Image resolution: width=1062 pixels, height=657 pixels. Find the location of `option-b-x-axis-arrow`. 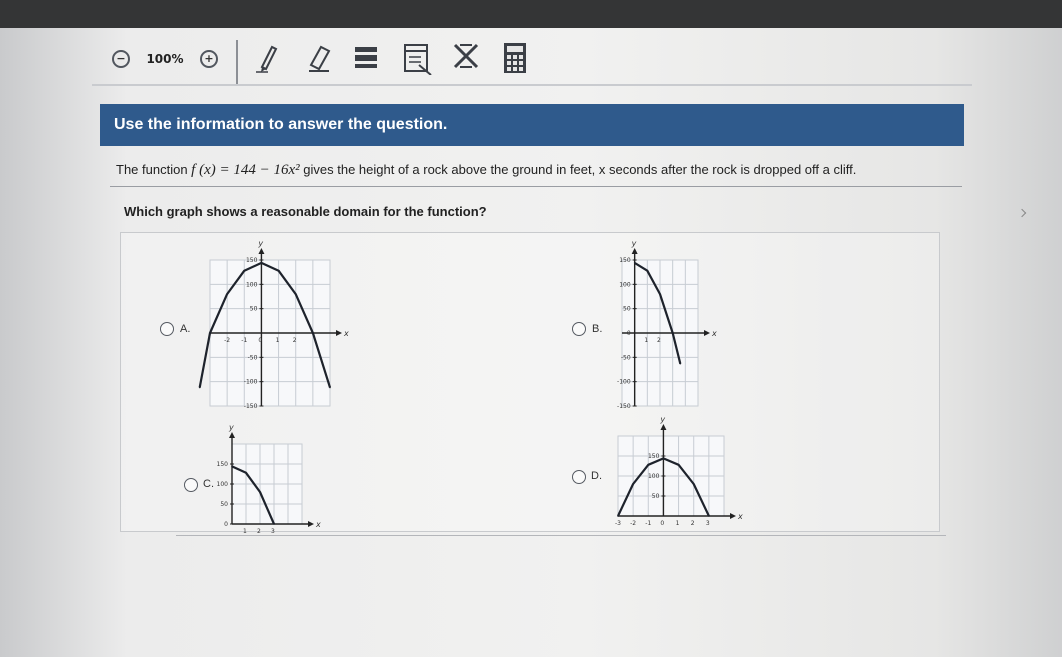

option-b-x-axis-arrow is located at coordinates (707, 333).